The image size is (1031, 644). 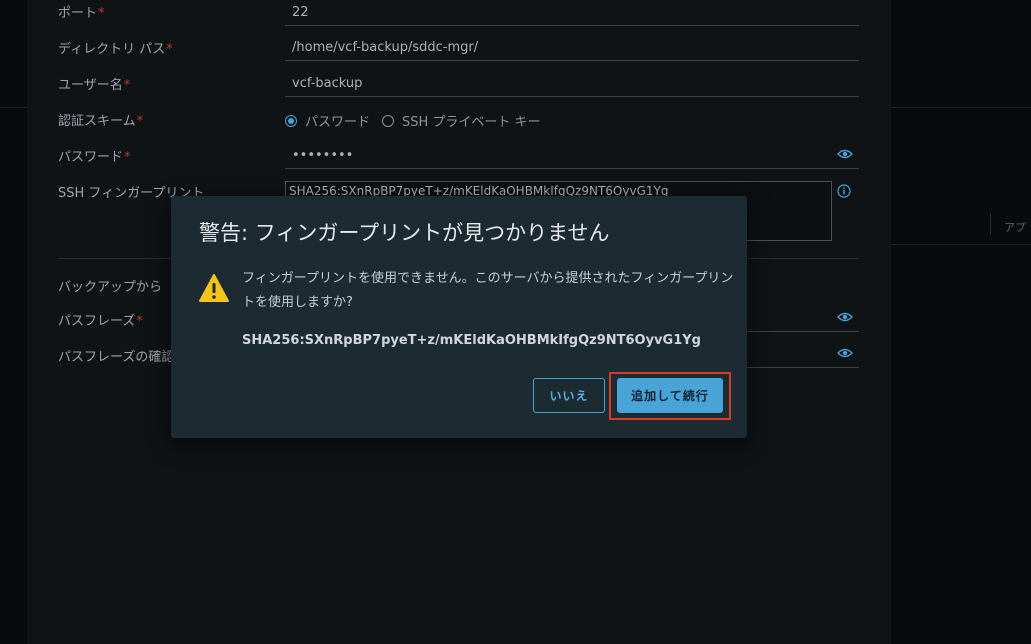 I want to click on ssh-key-radio-label: SSH プライベート キー, so click(x=471, y=122).